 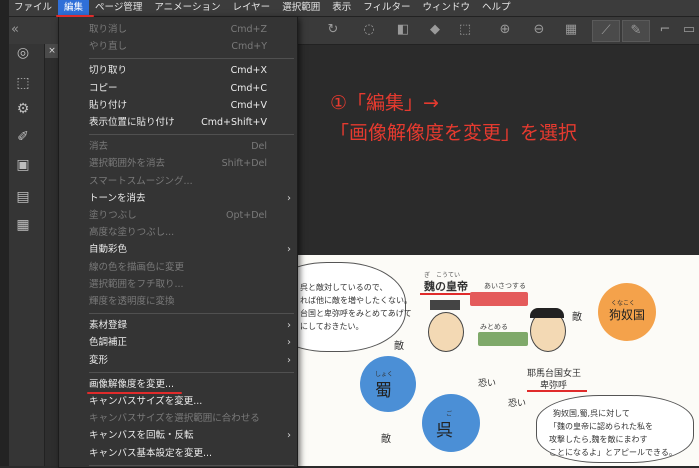 What do you see at coordinates (505, 30) in the screenshot?
I see `zoom-in-icon: ⊕` at bounding box center [505, 30].